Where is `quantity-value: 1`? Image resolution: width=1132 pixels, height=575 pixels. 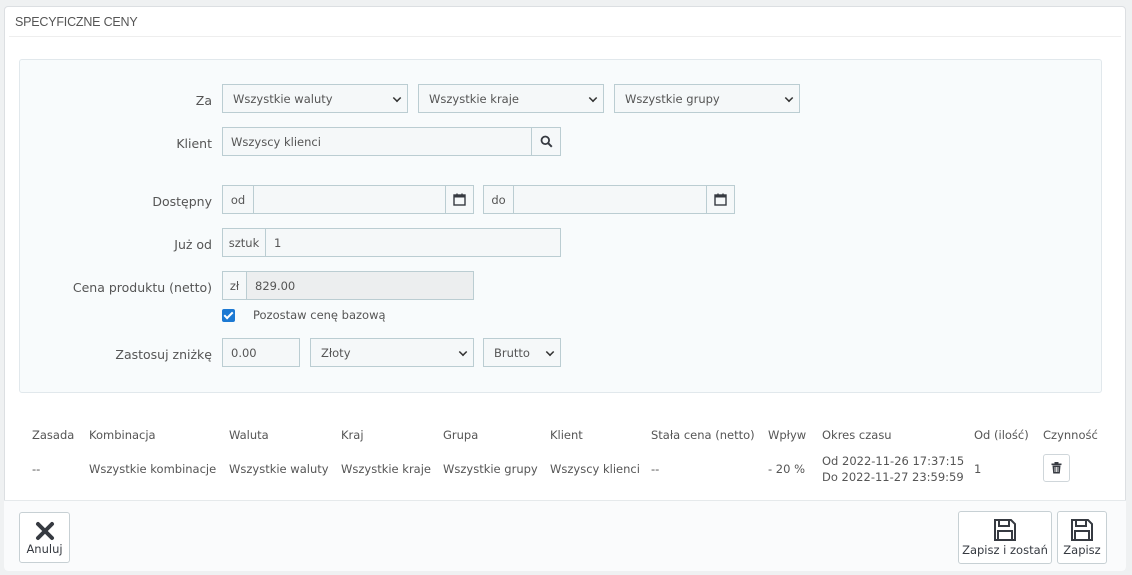
quantity-value: 1 is located at coordinates (278, 242).